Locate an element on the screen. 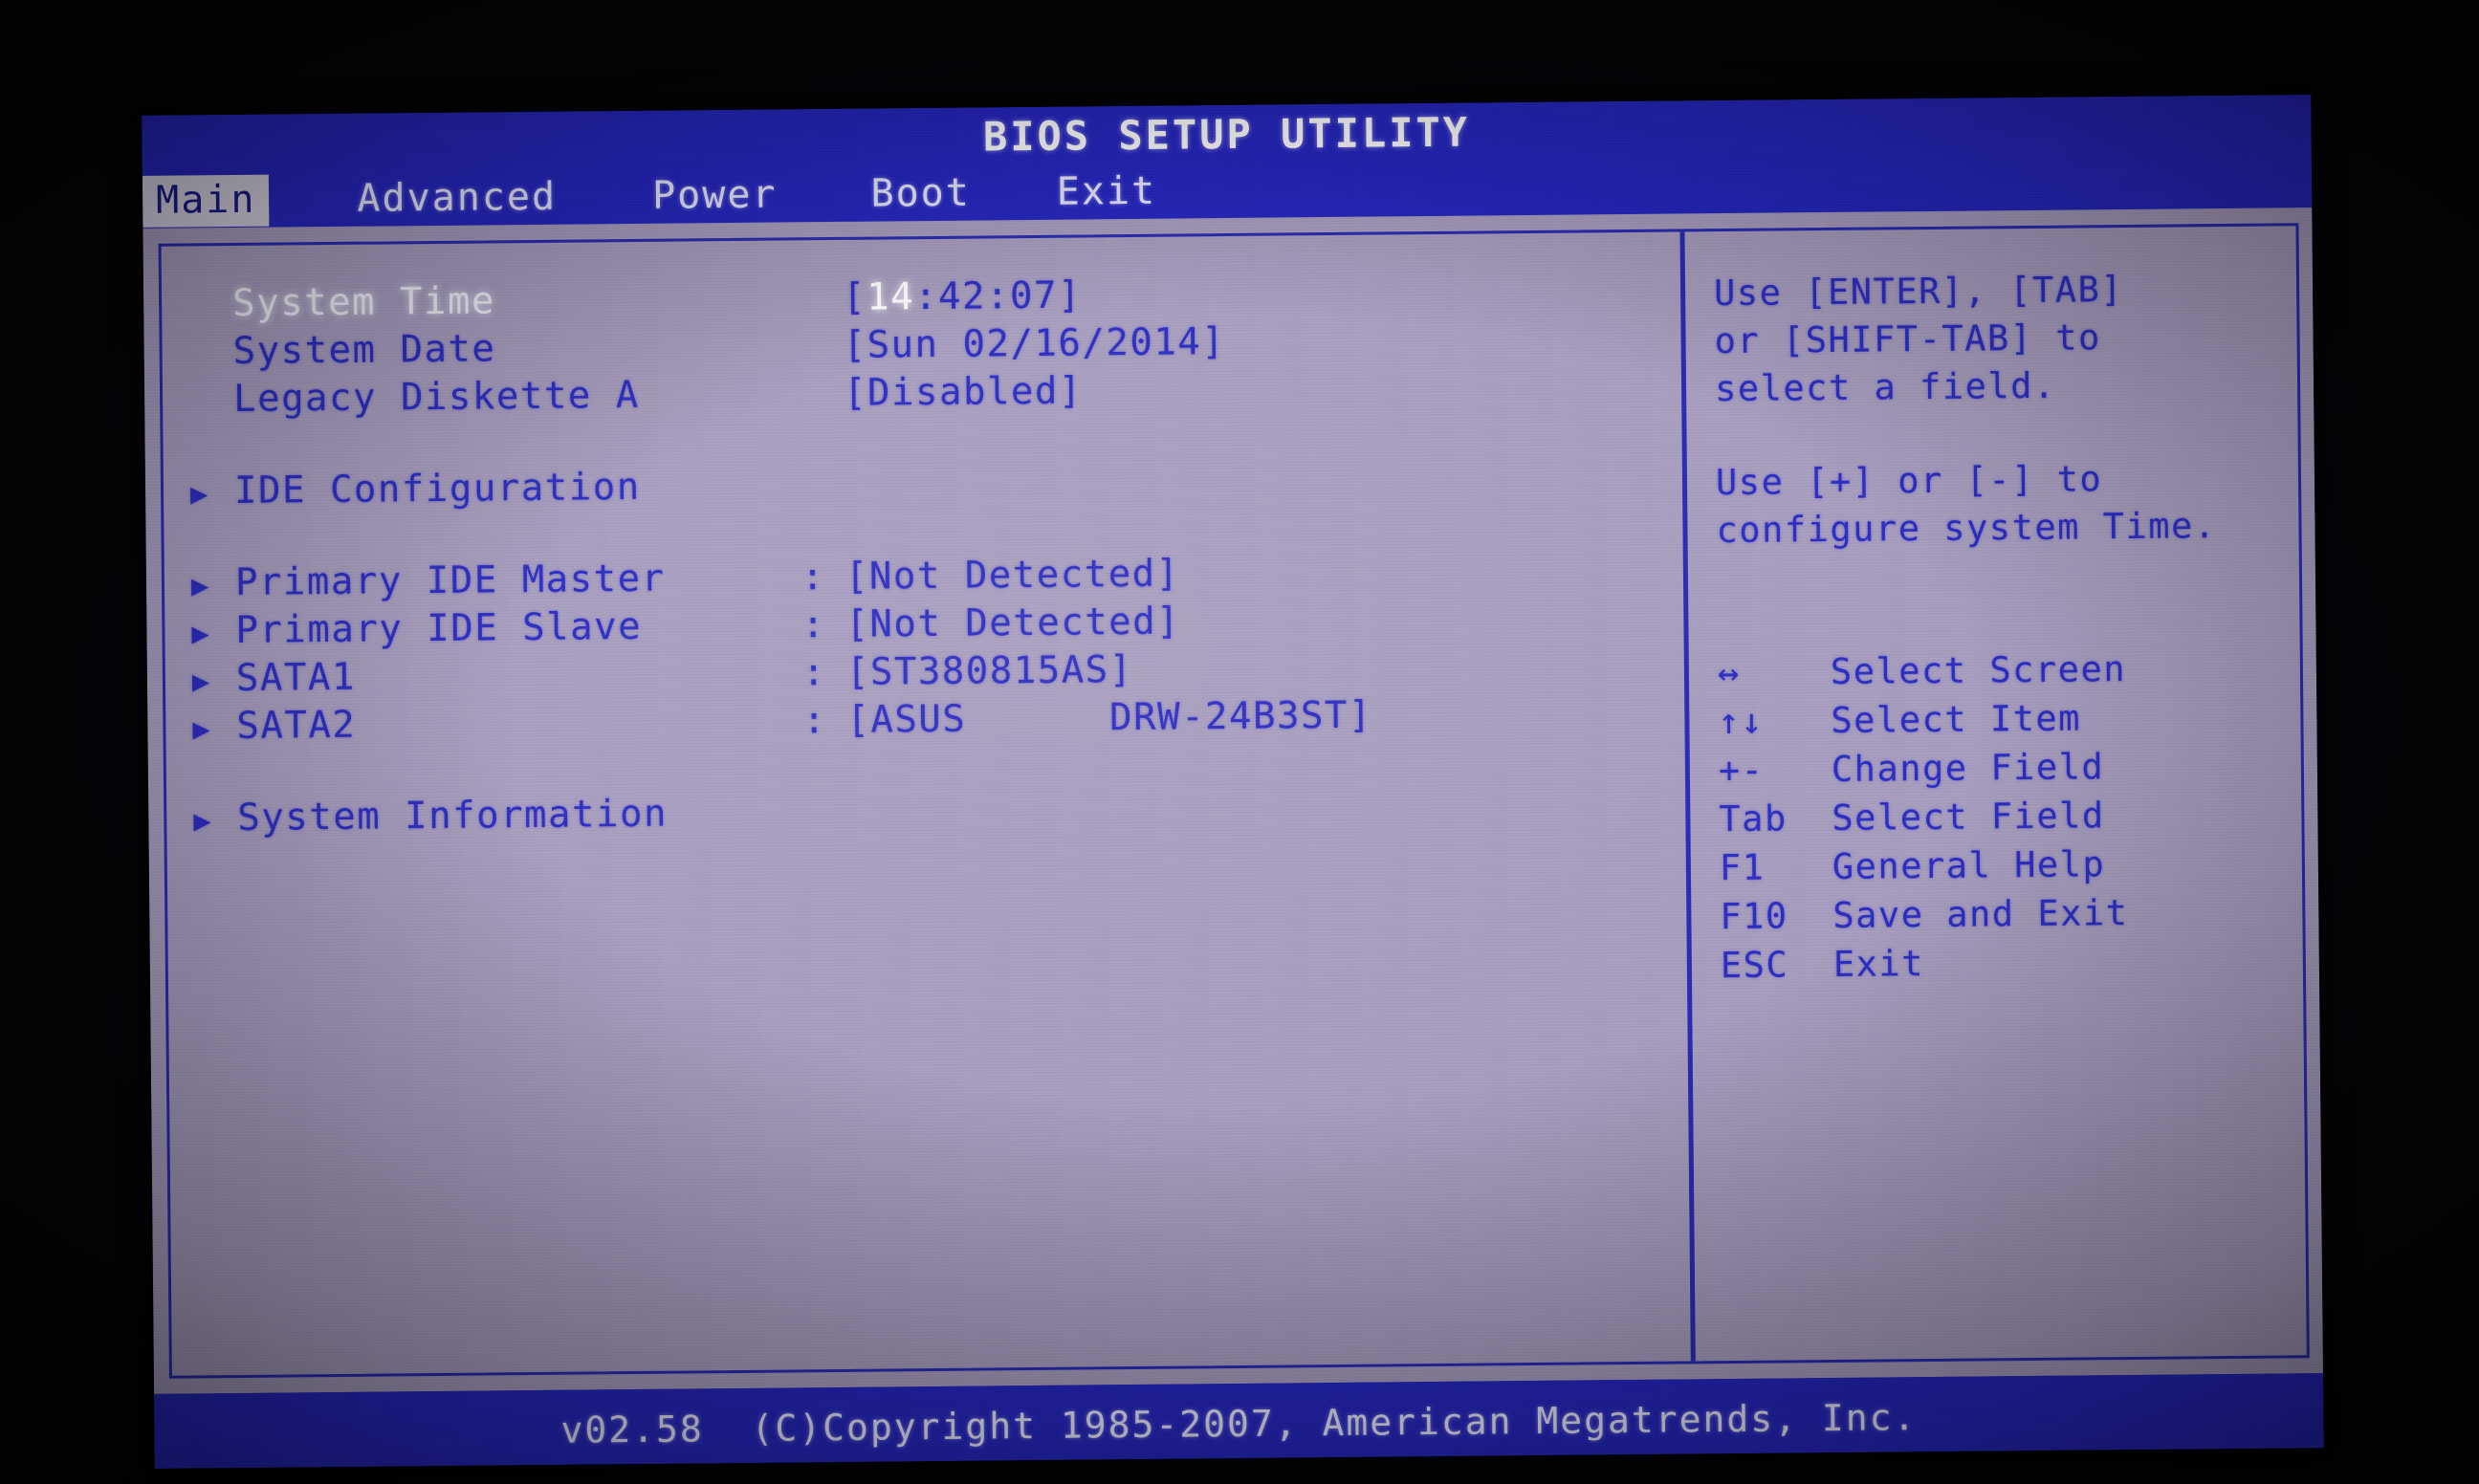 This screenshot has width=2479, height=1484. setting-value: [14:42:07] is located at coordinates (1256, 294).